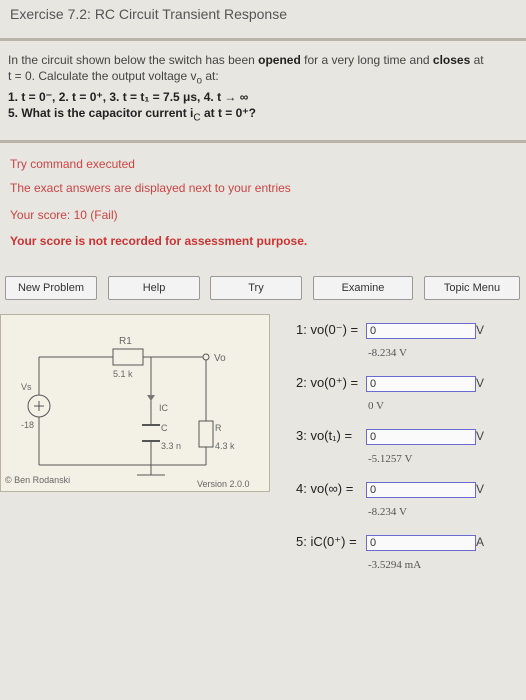  What do you see at coordinates (171, 446) in the screenshot?
I see `label-c-value: 3.3 n` at bounding box center [171, 446].